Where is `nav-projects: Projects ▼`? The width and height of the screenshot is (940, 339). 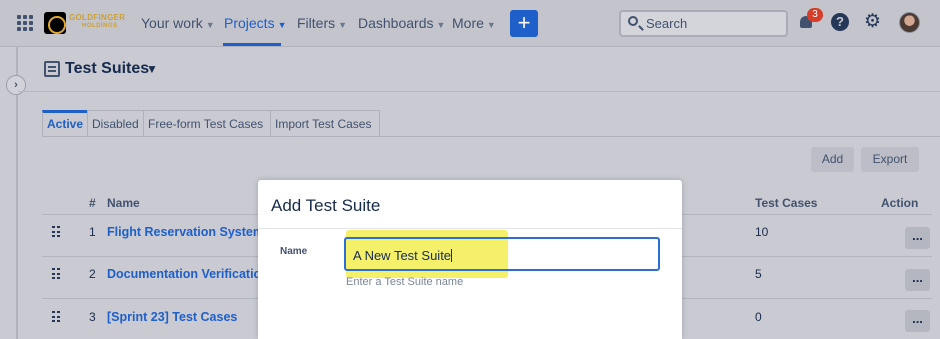
nav-projects: Projects ▼ is located at coordinates (255, 23).